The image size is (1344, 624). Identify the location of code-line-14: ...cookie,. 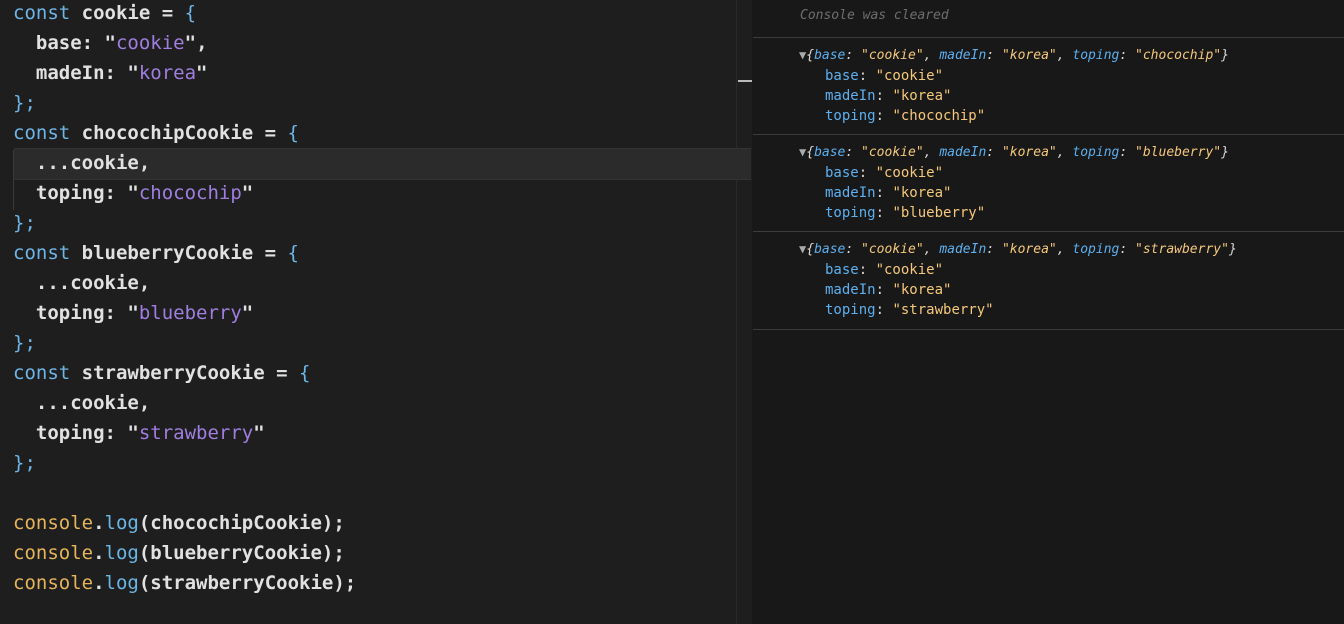
(81, 403).